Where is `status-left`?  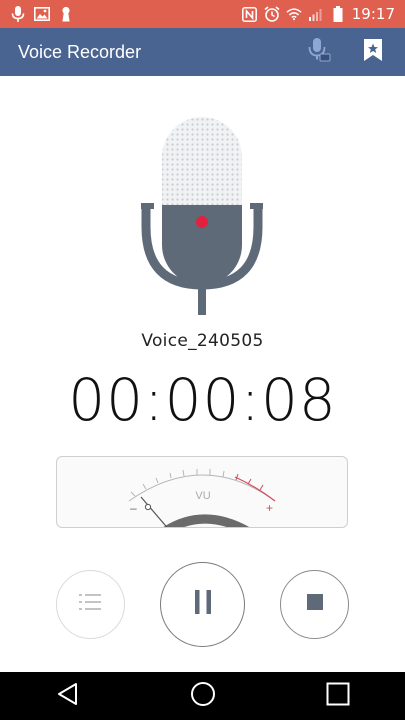 status-left is located at coordinates (42, 14).